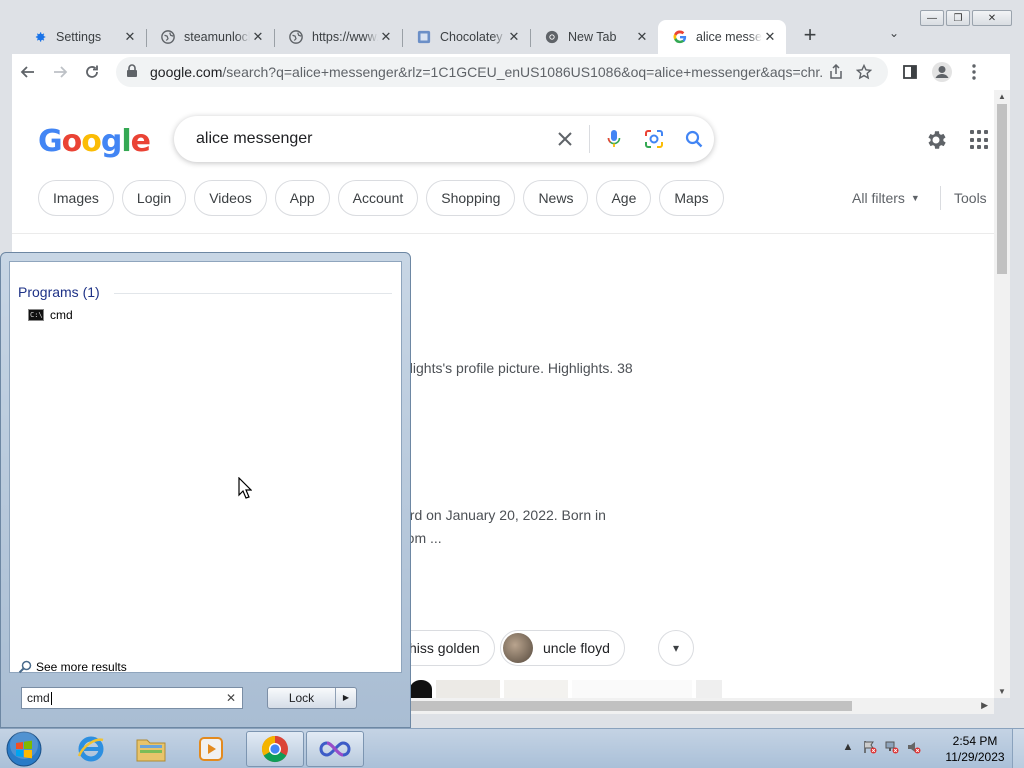  I want to click on tab-title: https://www., so click(345, 37).